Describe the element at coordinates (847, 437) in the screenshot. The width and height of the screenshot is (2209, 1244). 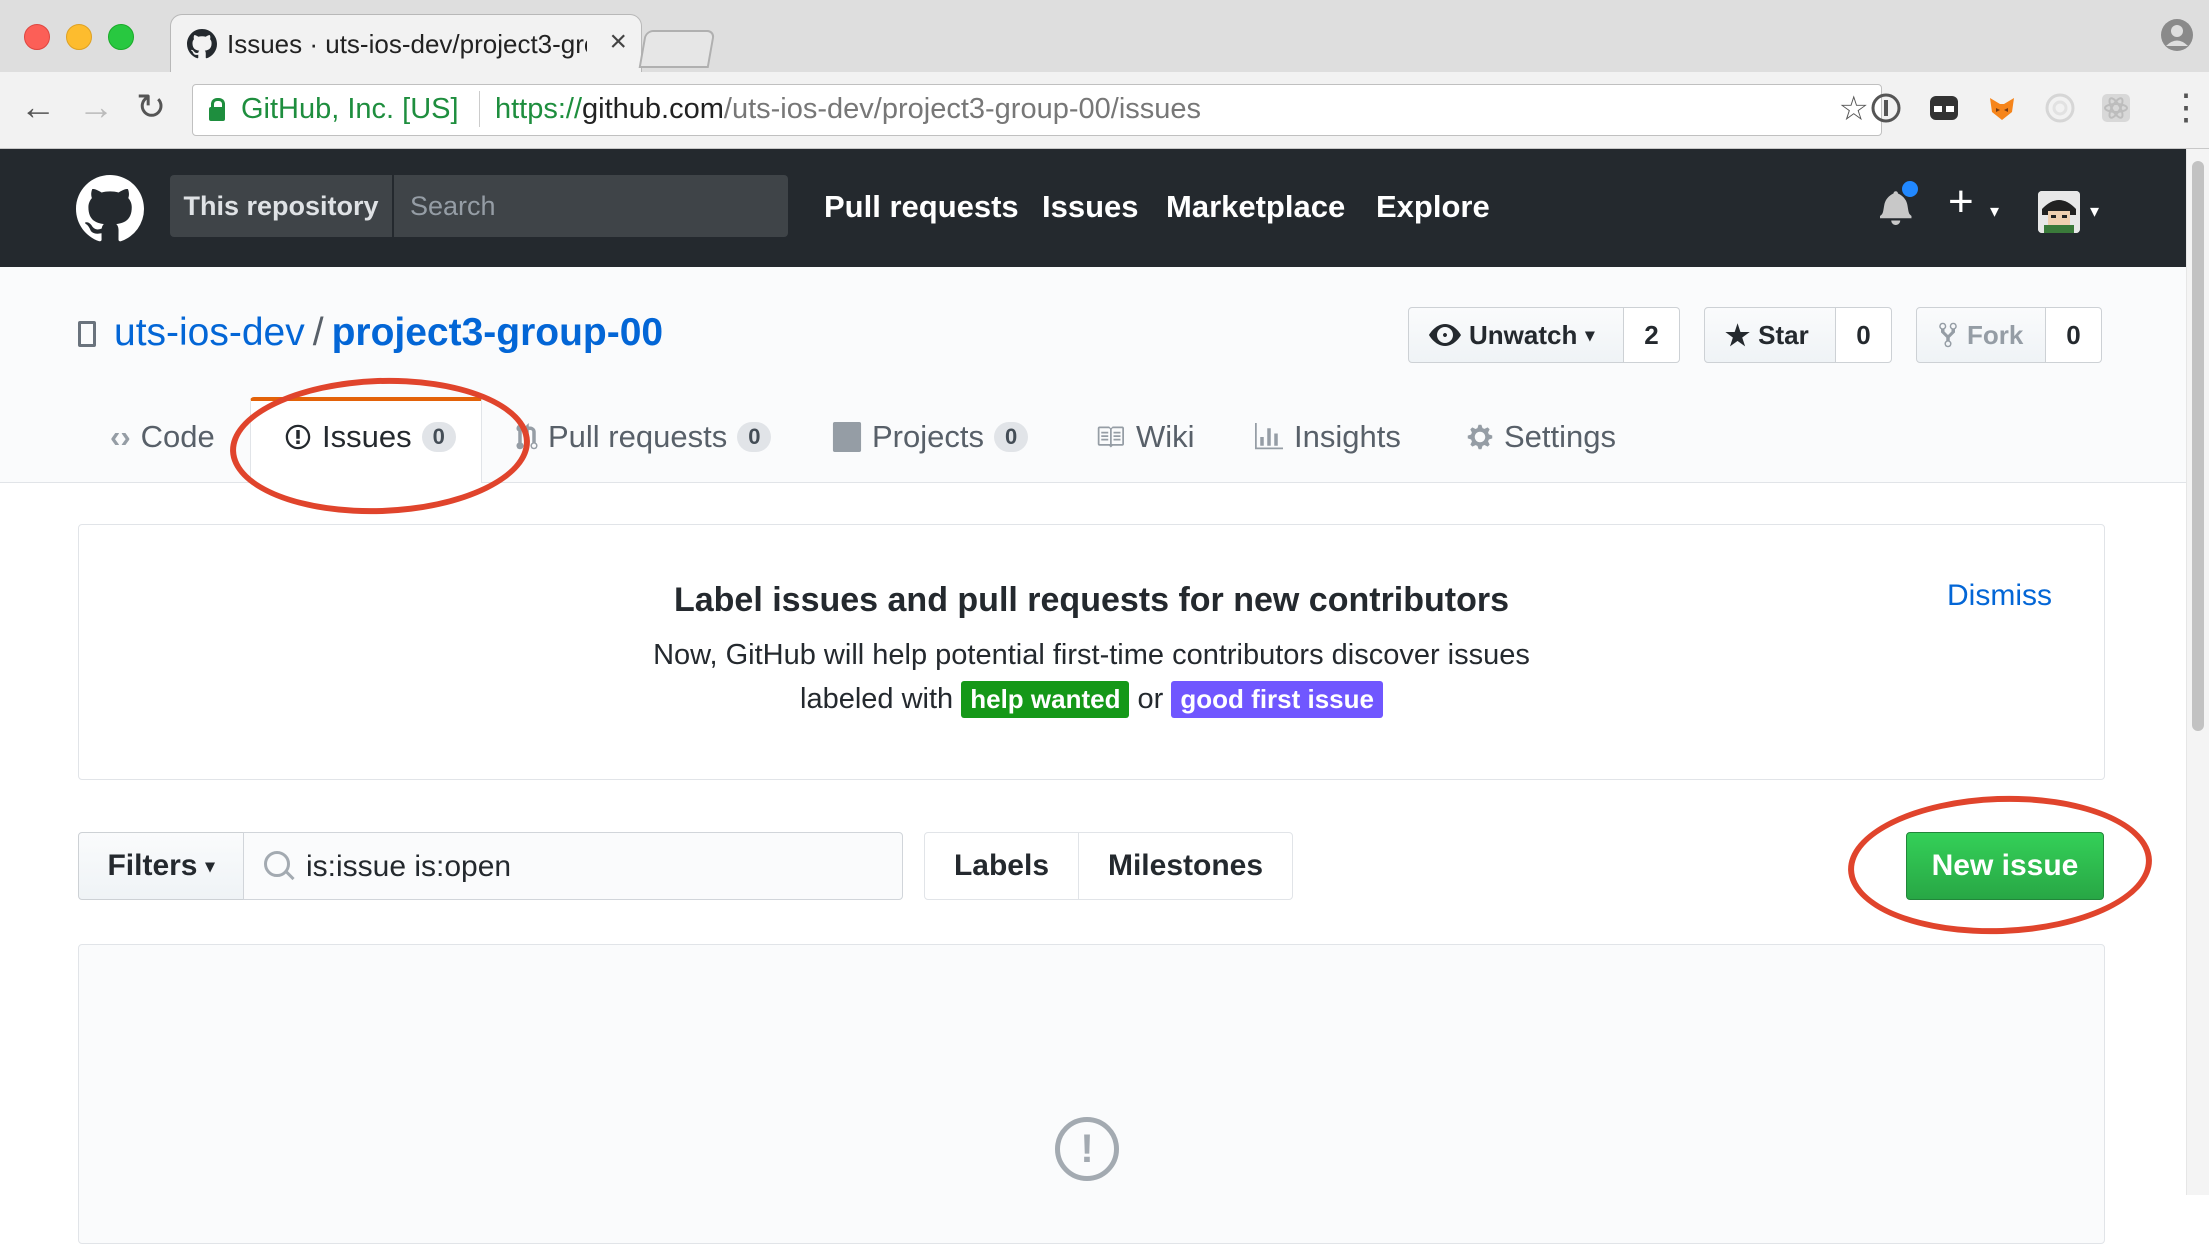
I see `project-board-icon` at that location.